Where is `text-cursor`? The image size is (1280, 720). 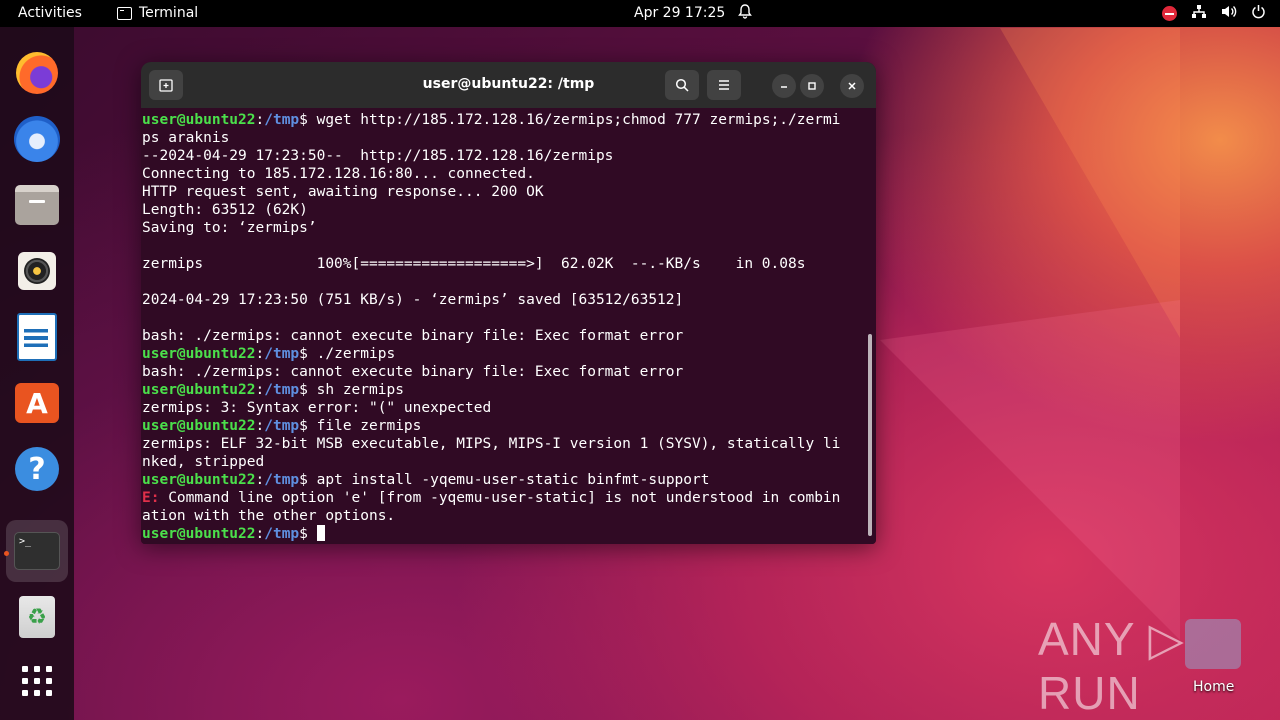 text-cursor is located at coordinates (320, 533).